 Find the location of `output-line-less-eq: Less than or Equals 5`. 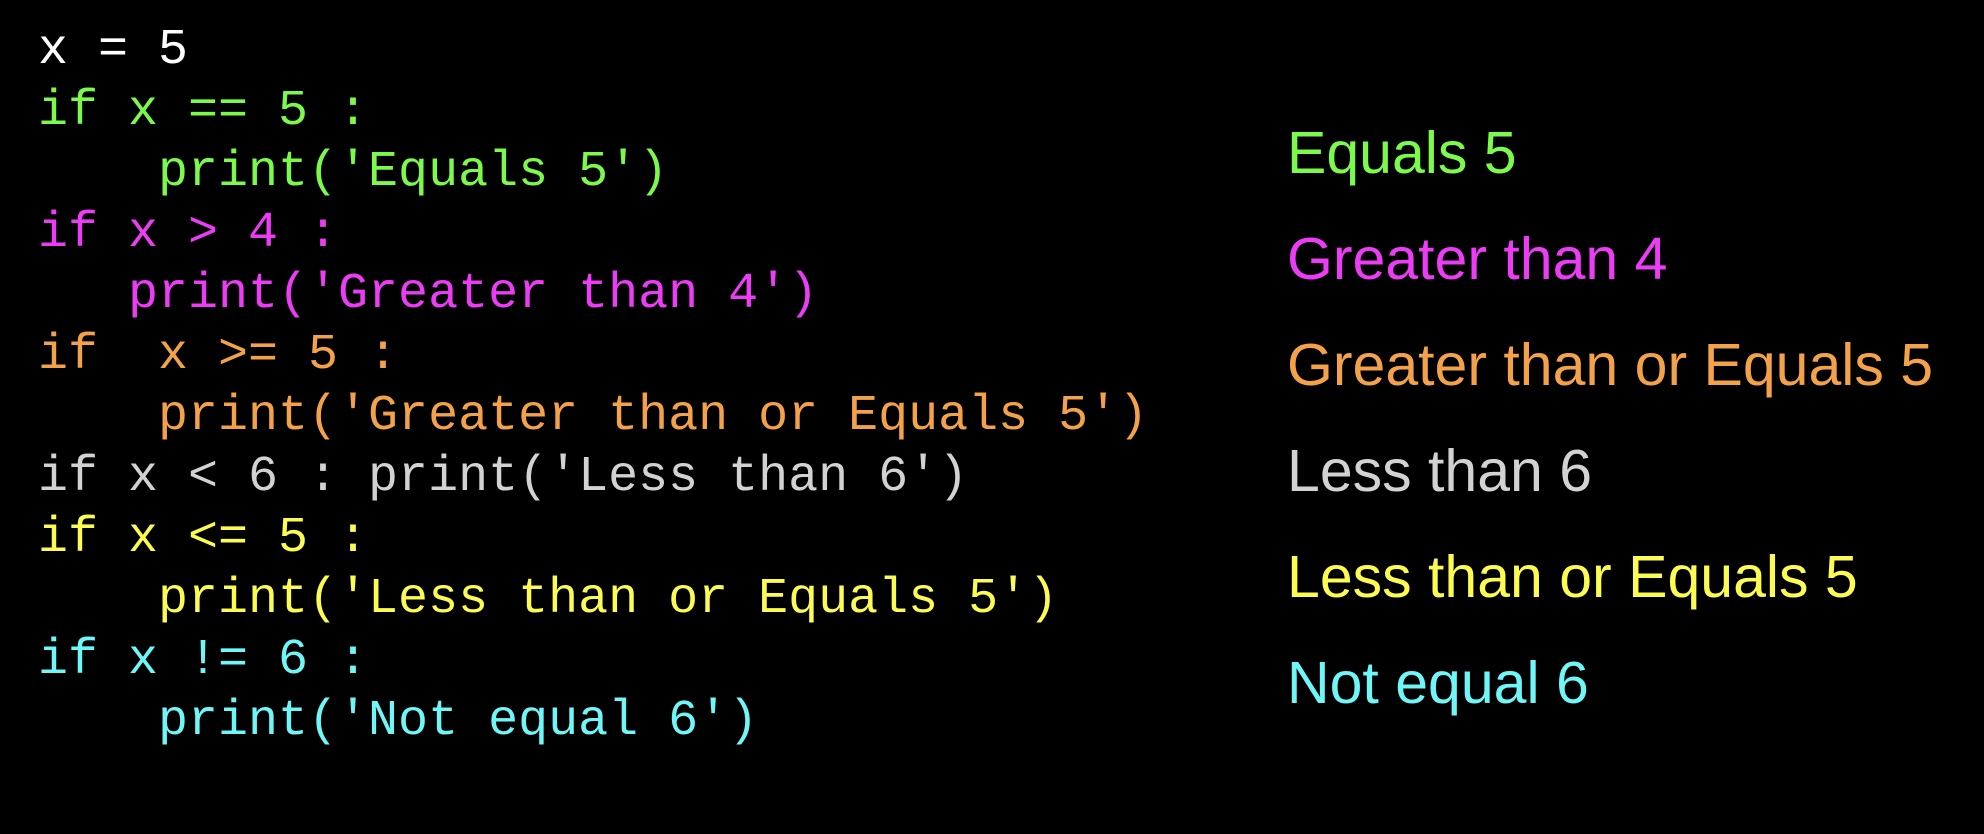

output-line-less-eq: Less than or Equals 5 is located at coordinates (1572, 577).